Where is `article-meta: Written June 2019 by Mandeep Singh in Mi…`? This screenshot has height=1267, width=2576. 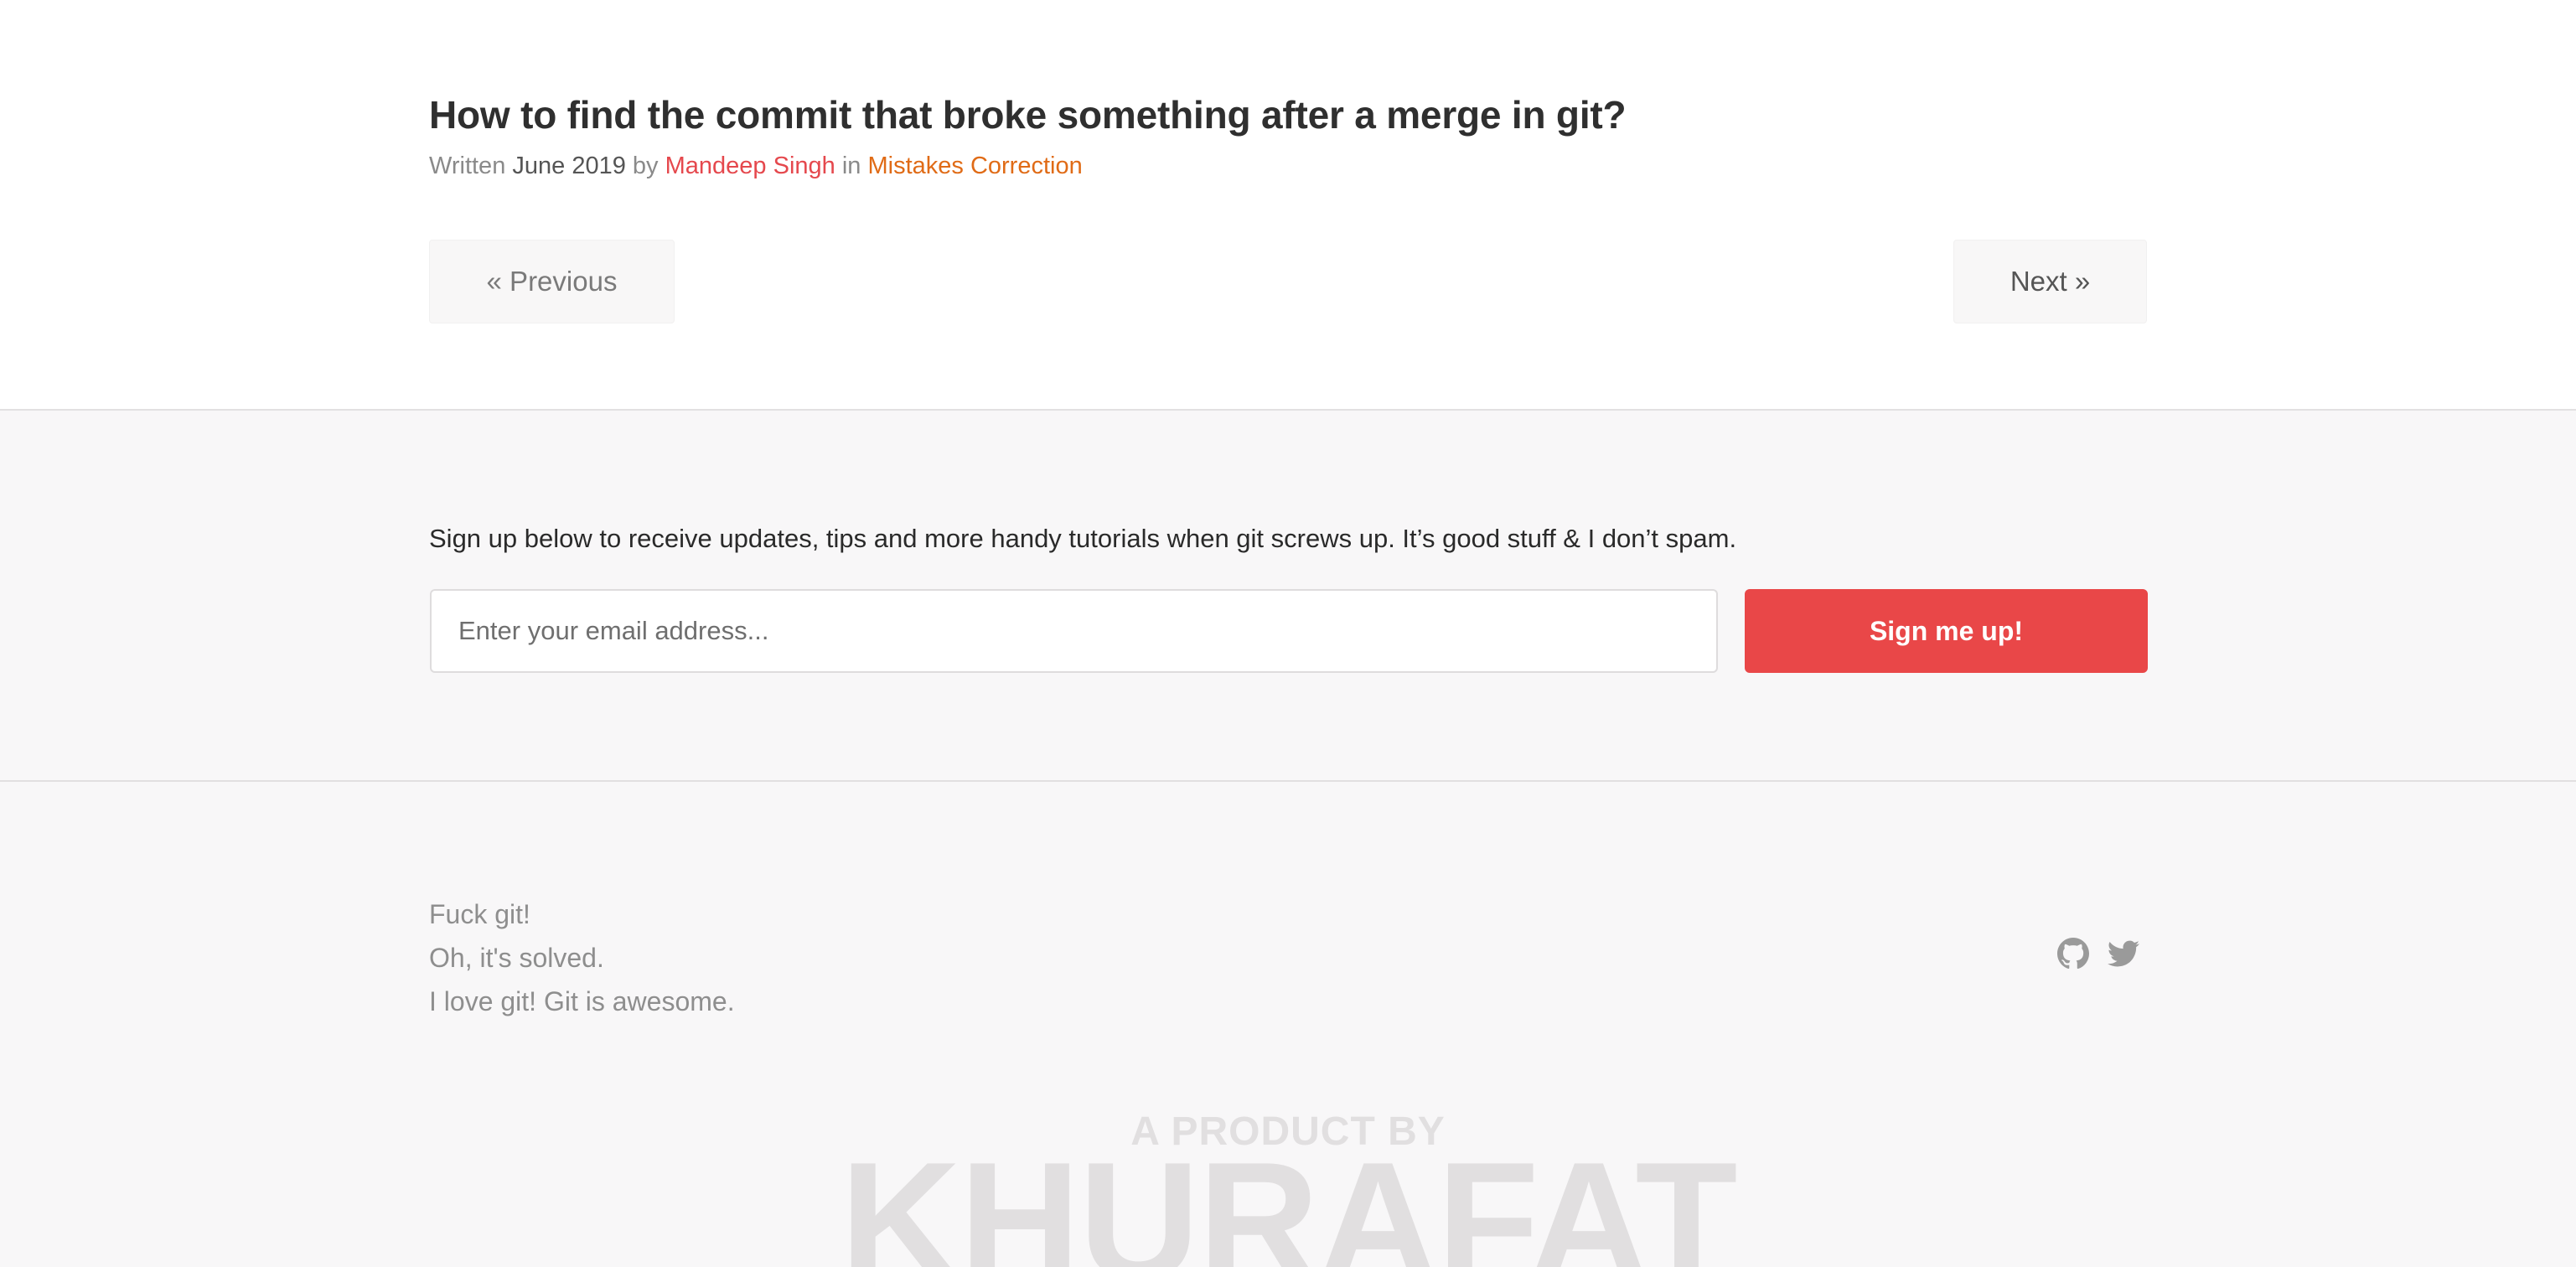
article-meta: Written June 2019 by Mandeep Singh in Mi… is located at coordinates (756, 166).